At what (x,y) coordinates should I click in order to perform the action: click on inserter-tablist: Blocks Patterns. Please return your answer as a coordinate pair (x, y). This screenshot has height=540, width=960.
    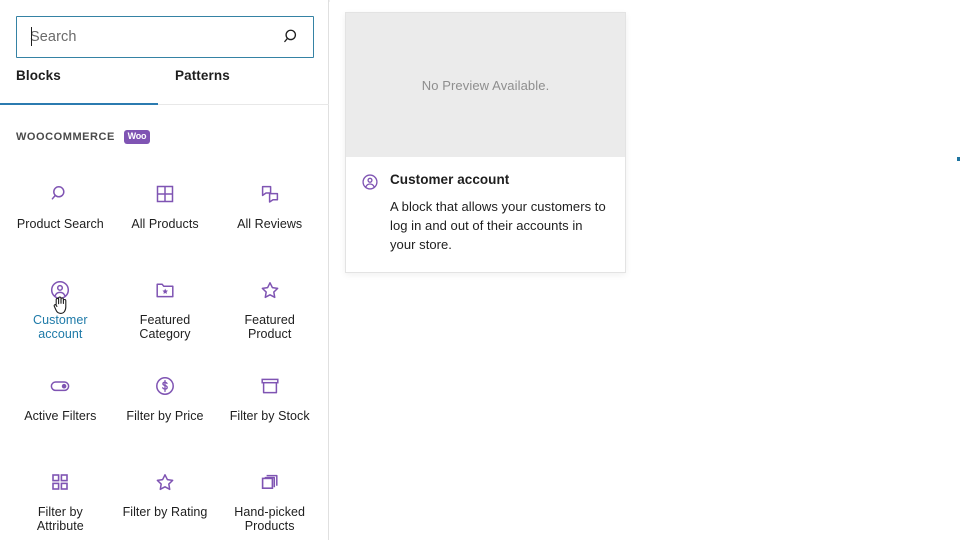
    Looking at the image, I should click on (164, 86).